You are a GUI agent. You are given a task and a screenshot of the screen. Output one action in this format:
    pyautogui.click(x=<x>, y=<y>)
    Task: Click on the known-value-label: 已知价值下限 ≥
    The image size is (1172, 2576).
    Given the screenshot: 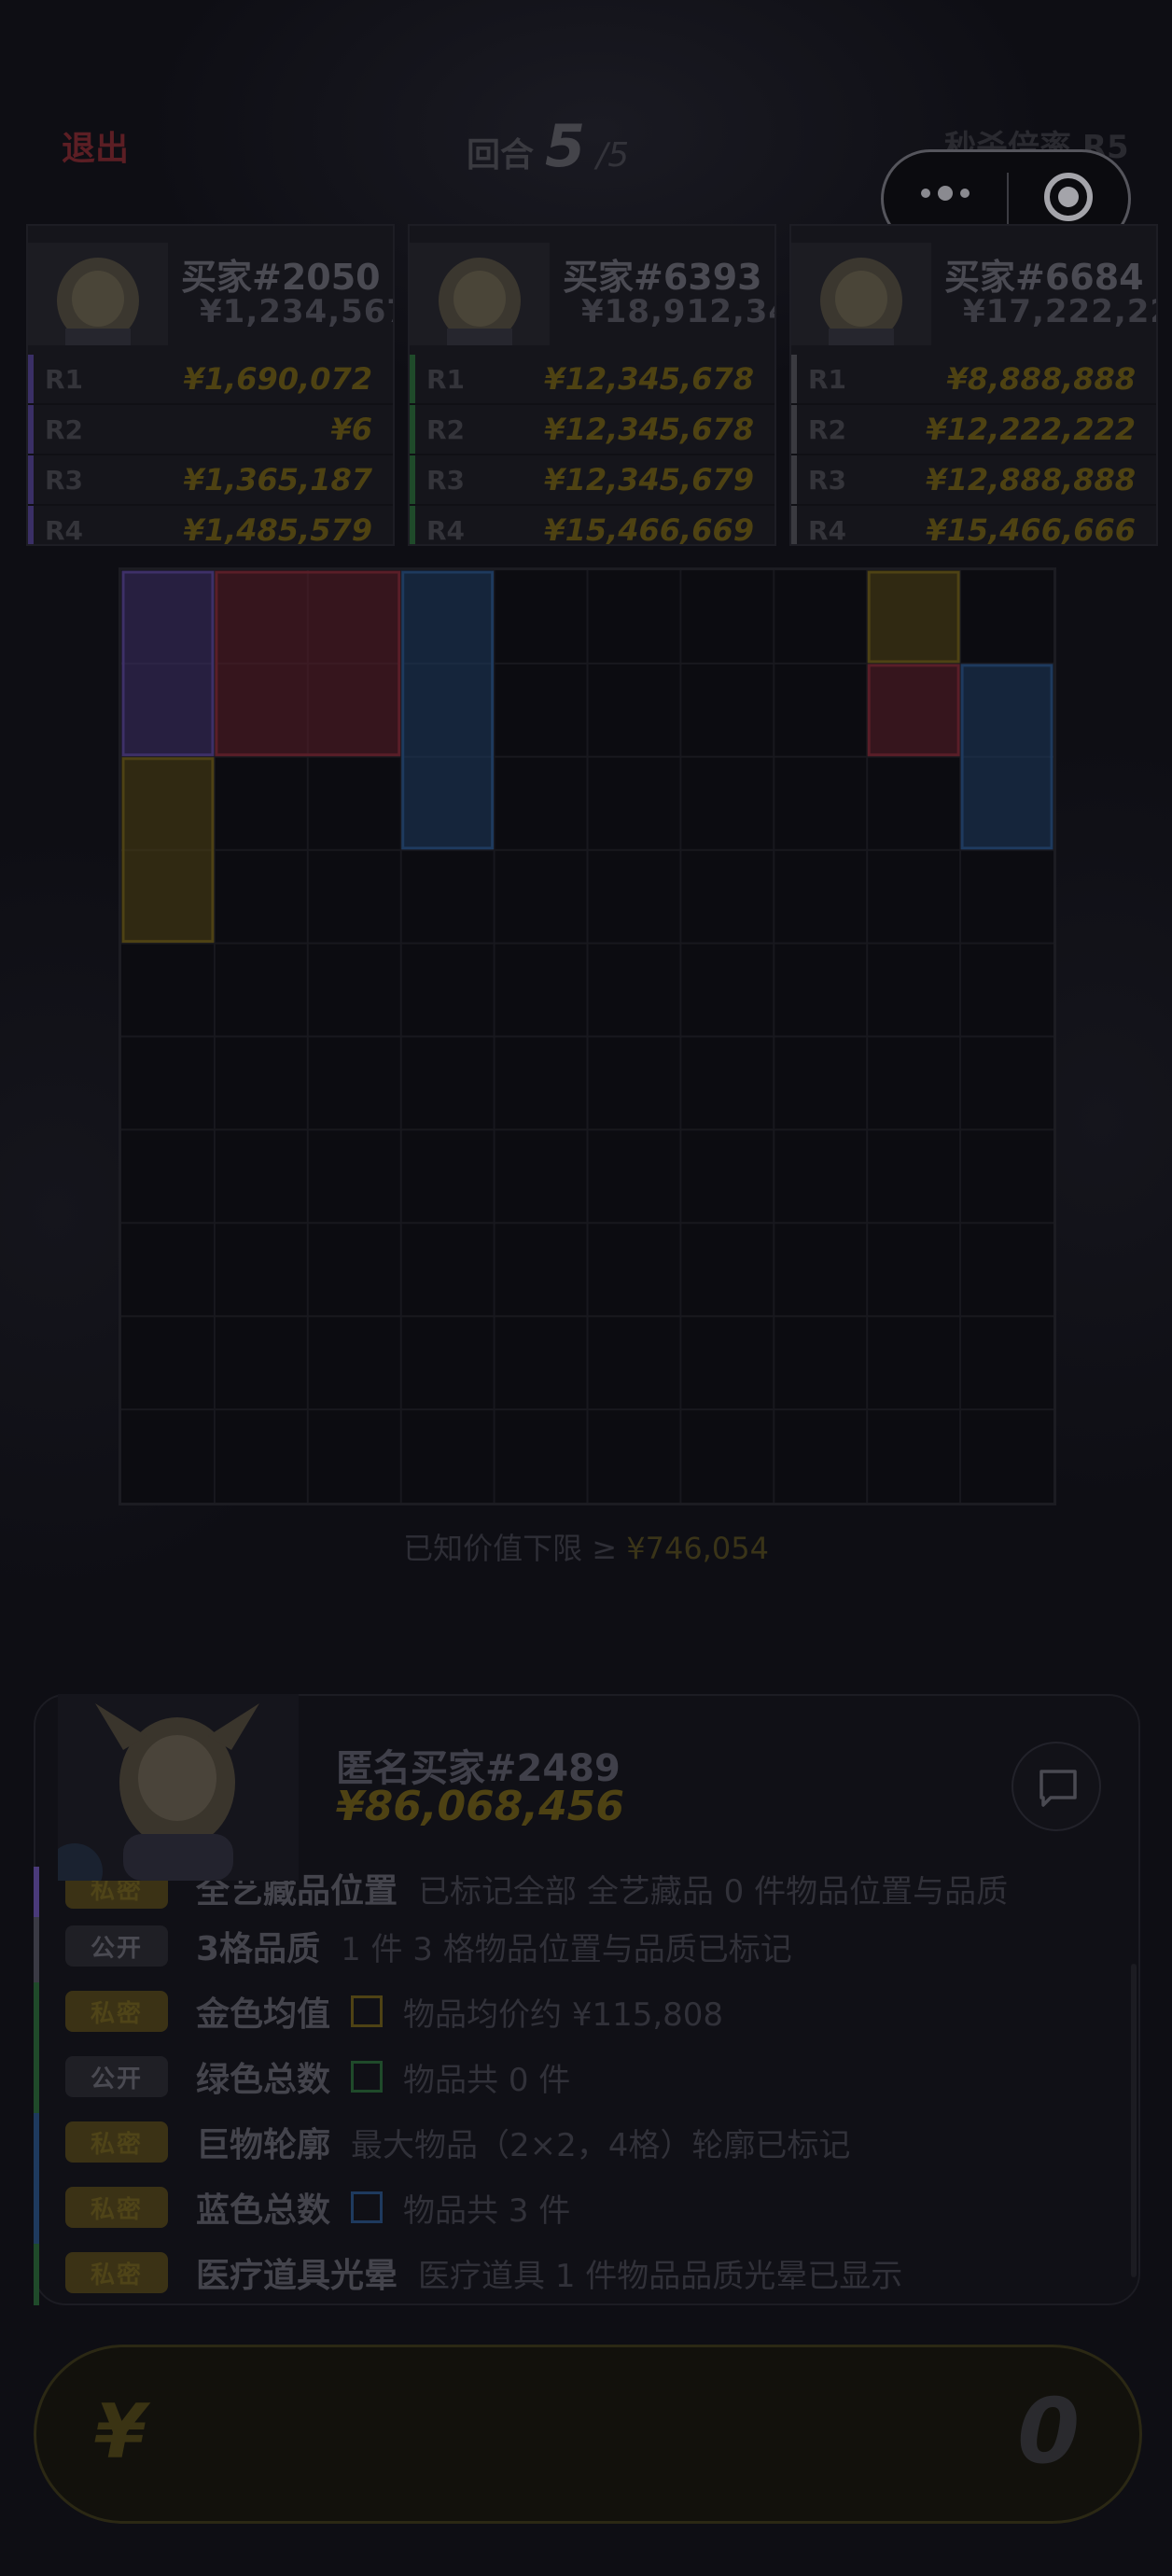 What is the action you would take?
    pyautogui.click(x=510, y=1548)
    